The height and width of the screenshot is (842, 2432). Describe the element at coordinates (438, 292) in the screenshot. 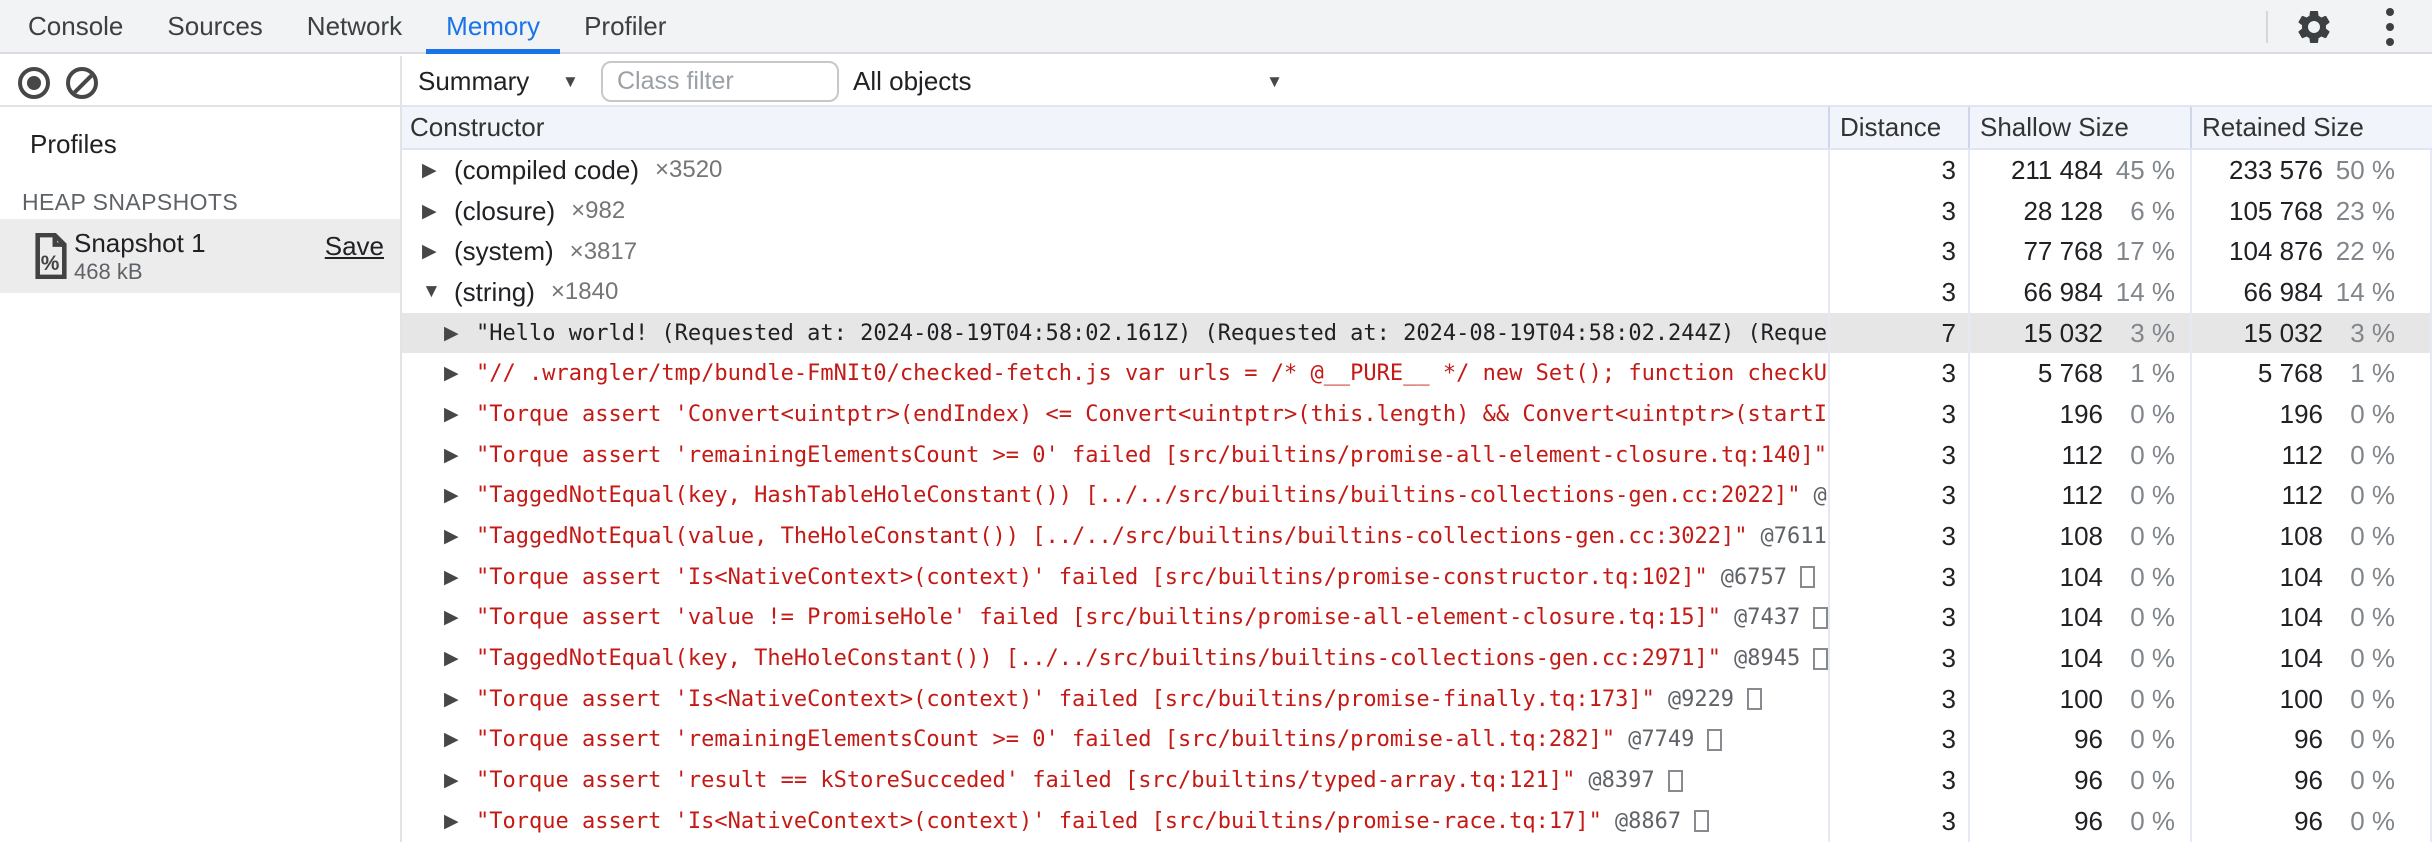

I see `chevron-down-icon: ▼` at that location.